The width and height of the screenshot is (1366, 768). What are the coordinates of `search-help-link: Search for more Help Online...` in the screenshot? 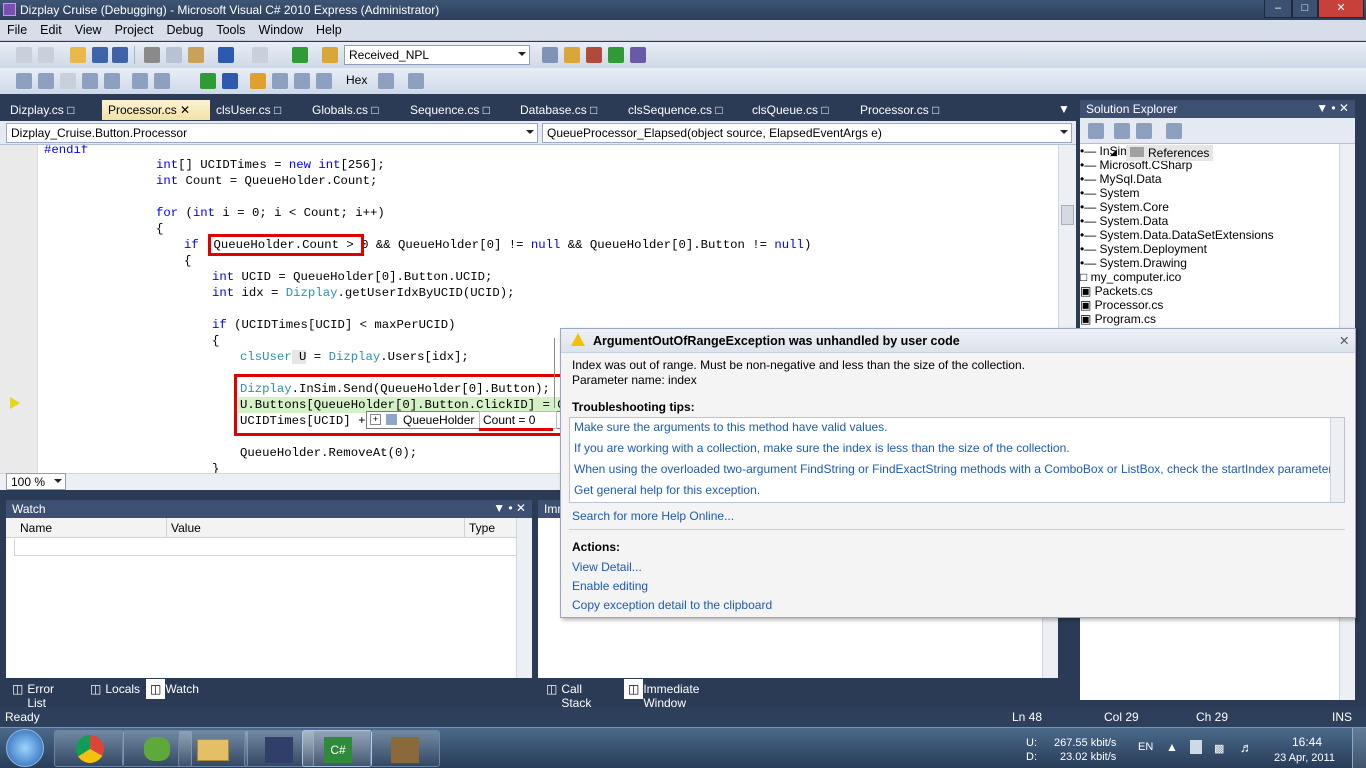 It's located at (653, 516).